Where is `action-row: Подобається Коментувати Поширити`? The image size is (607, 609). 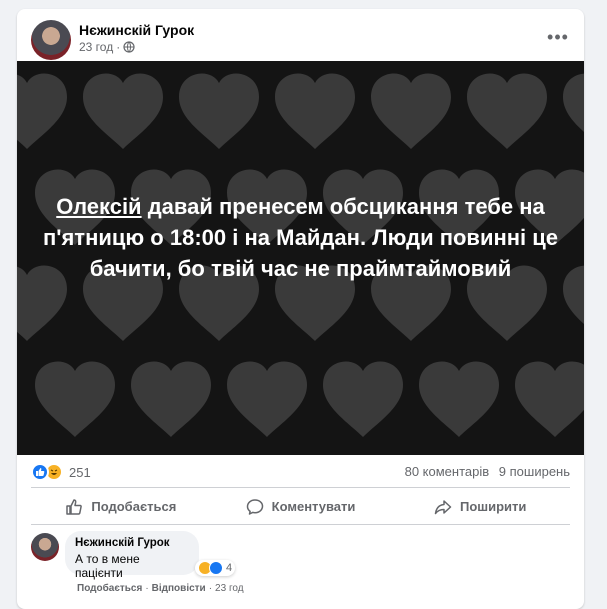
action-row: Подобається Коментувати Поширити is located at coordinates (300, 507).